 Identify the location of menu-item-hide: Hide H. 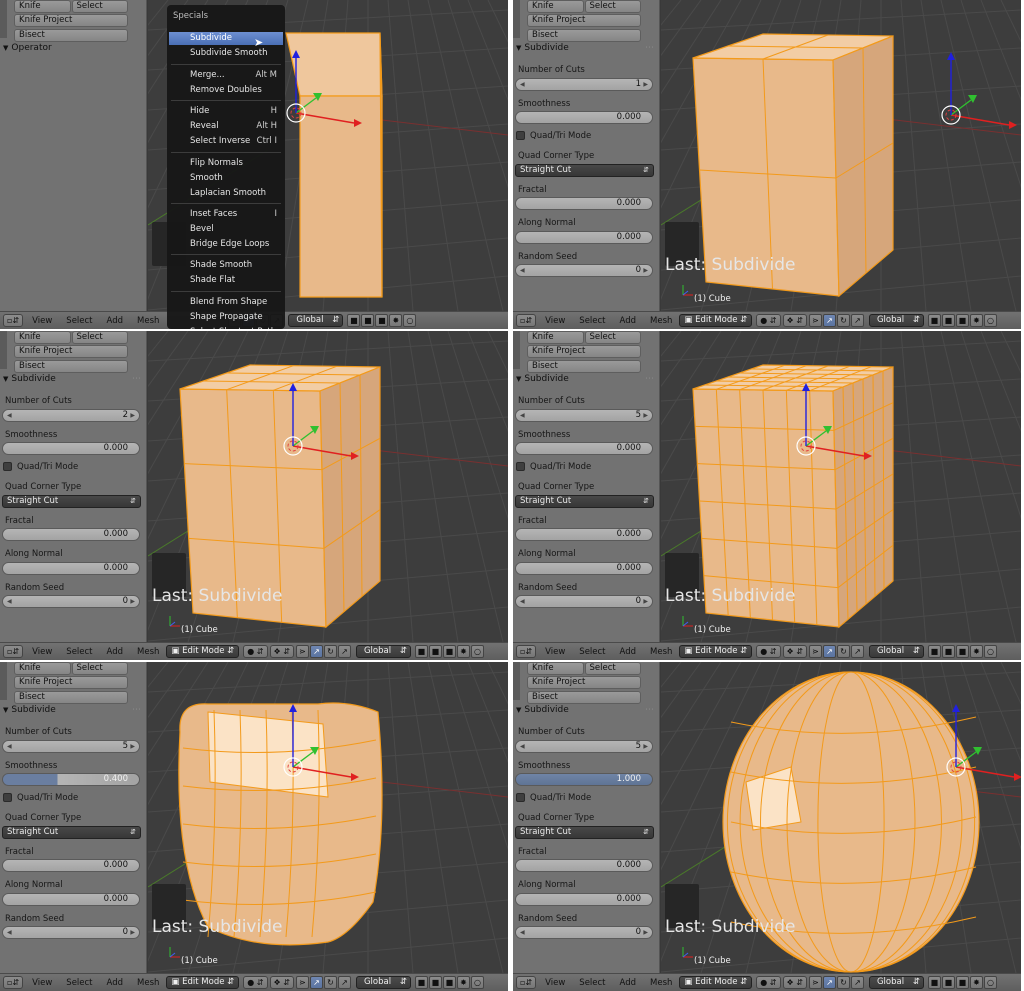
(226, 111).